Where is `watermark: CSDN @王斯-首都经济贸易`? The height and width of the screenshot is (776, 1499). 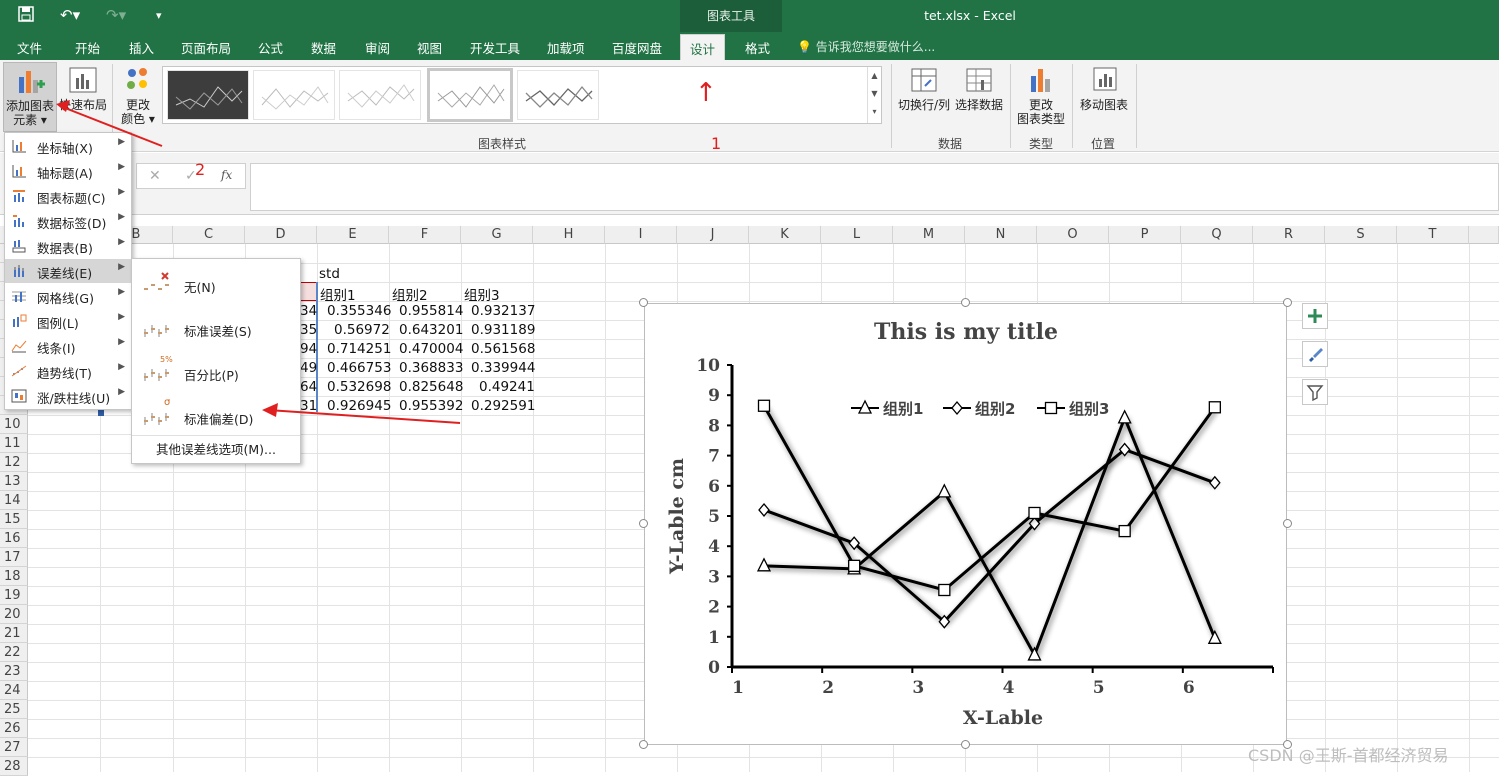
watermark: CSDN @王斯-首都经济贸易 is located at coordinates (1348, 755).